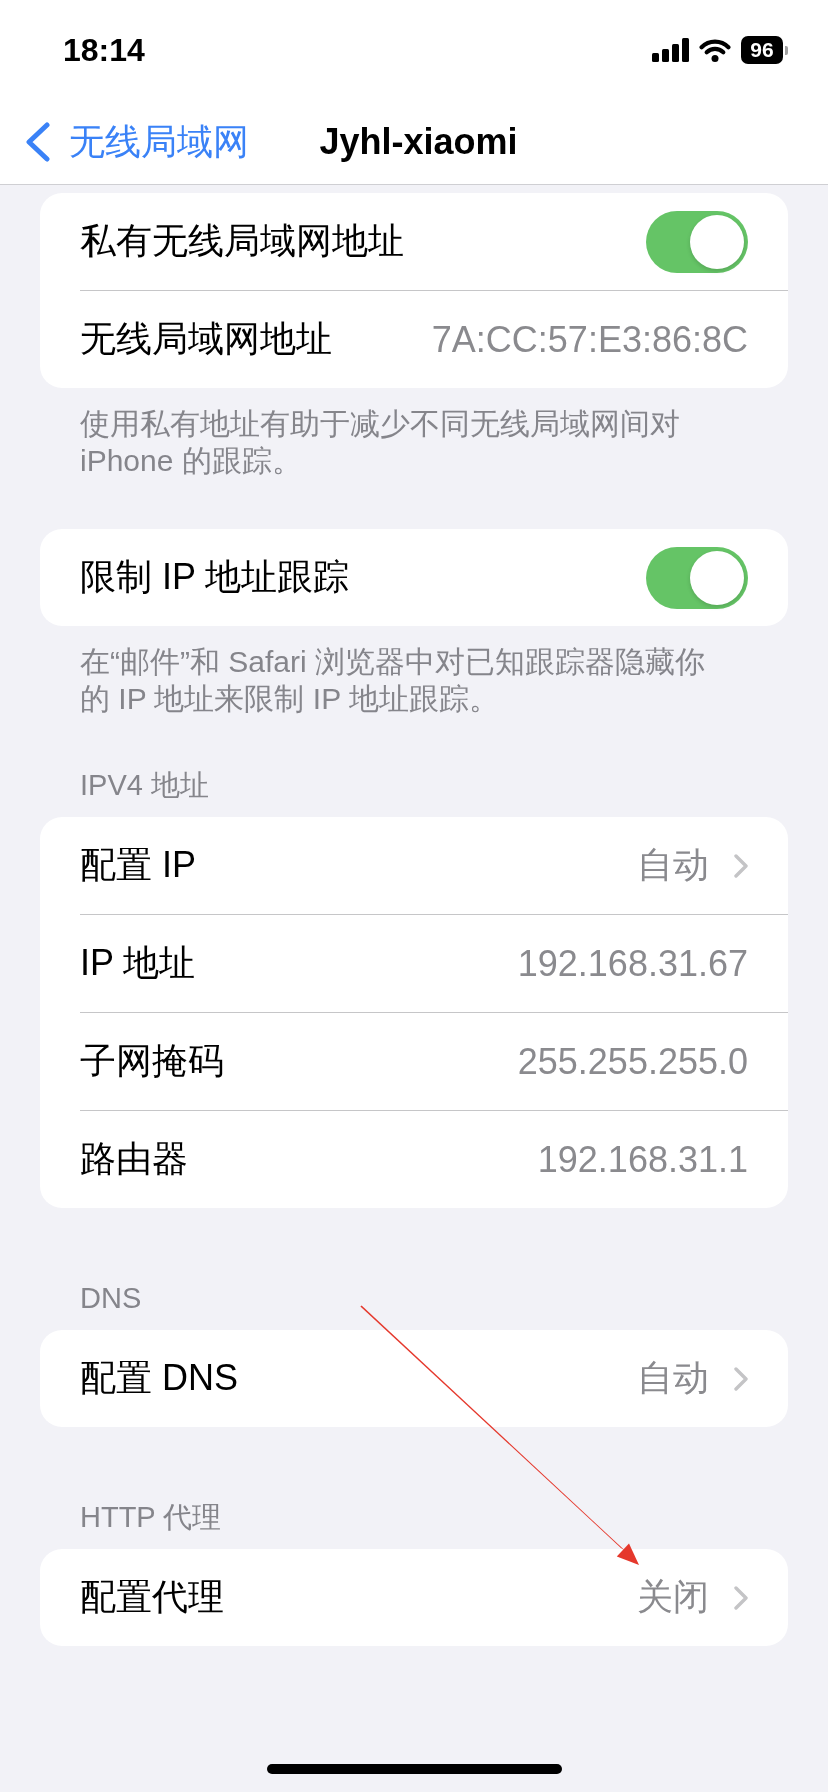  What do you see at coordinates (418, 142) in the screenshot?
I see `nav-title: Jyhl-xiaomi` at bounding box center [418, 142].